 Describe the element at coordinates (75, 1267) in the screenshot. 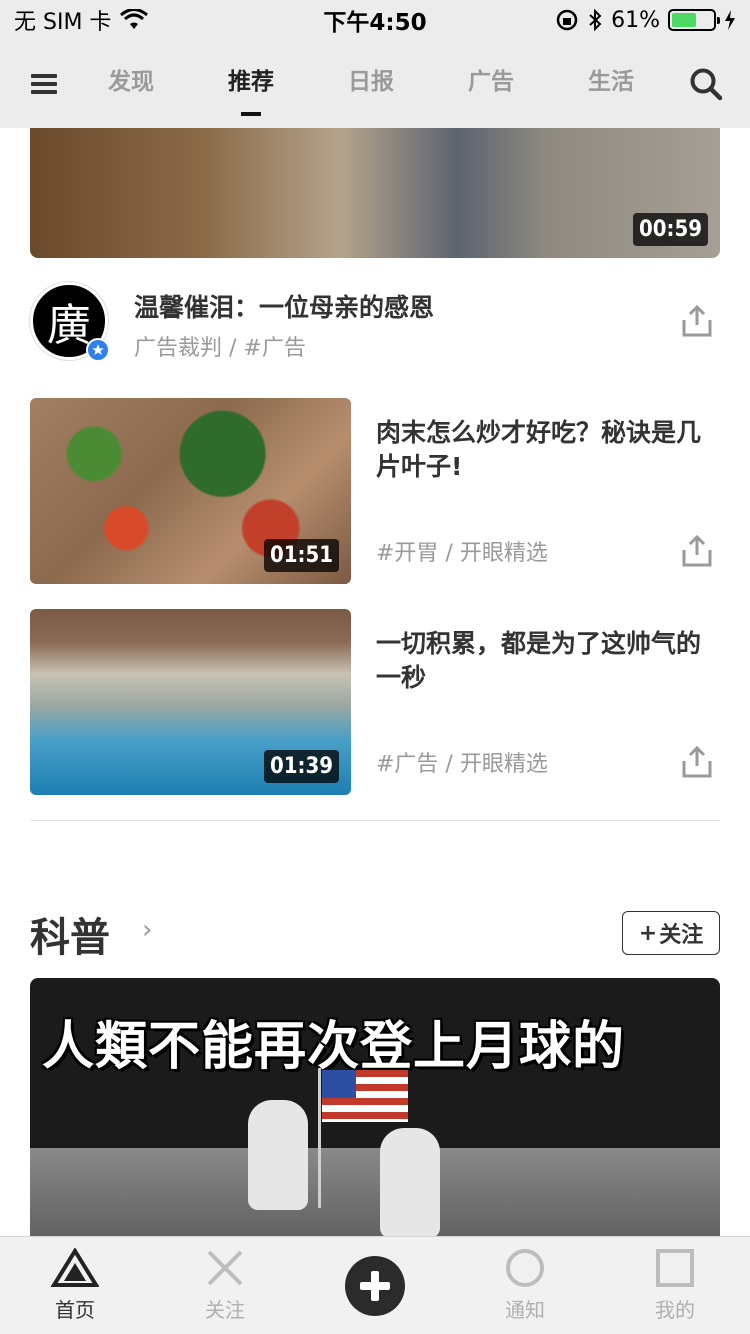

I see `home-icon` at that location.